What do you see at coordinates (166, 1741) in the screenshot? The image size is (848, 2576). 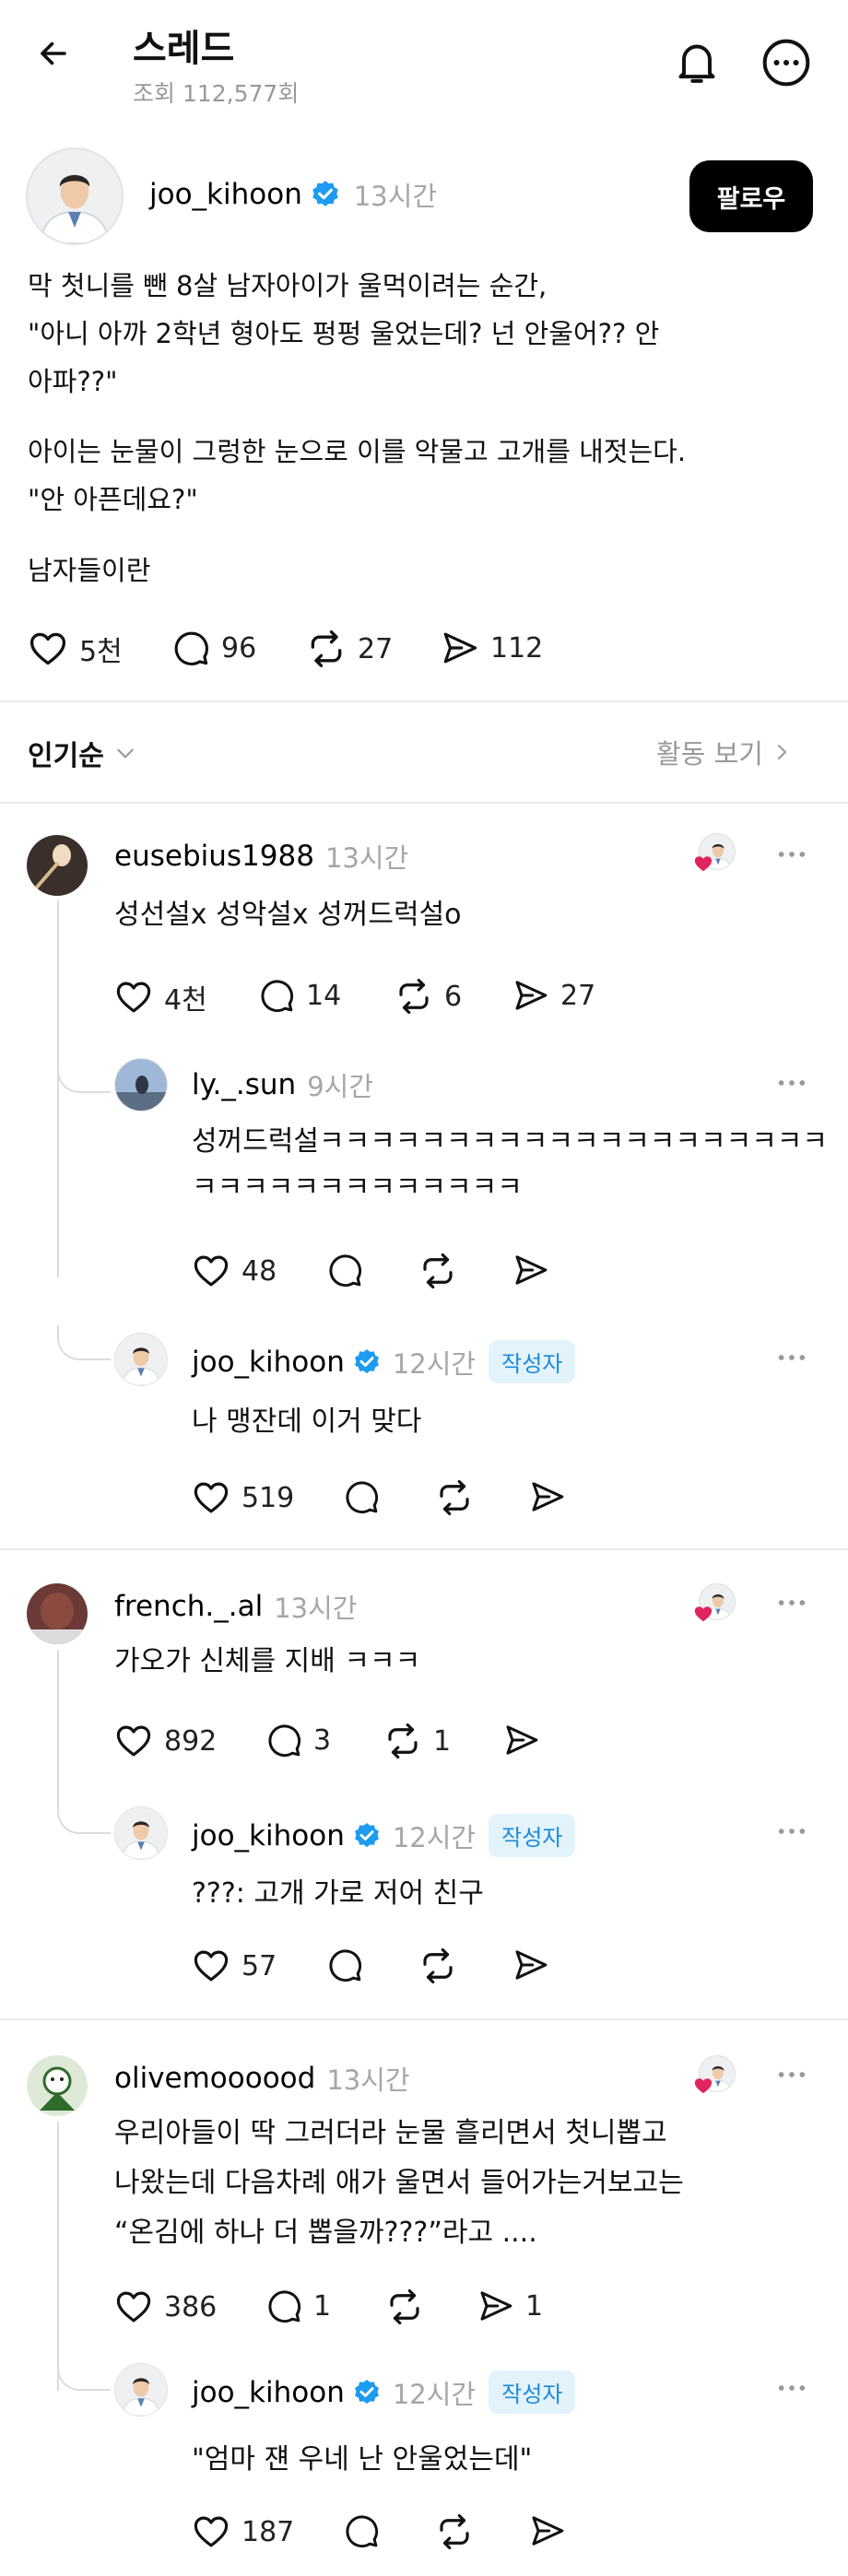 I see `like-button: 892` at bounding box center [166, 1741].